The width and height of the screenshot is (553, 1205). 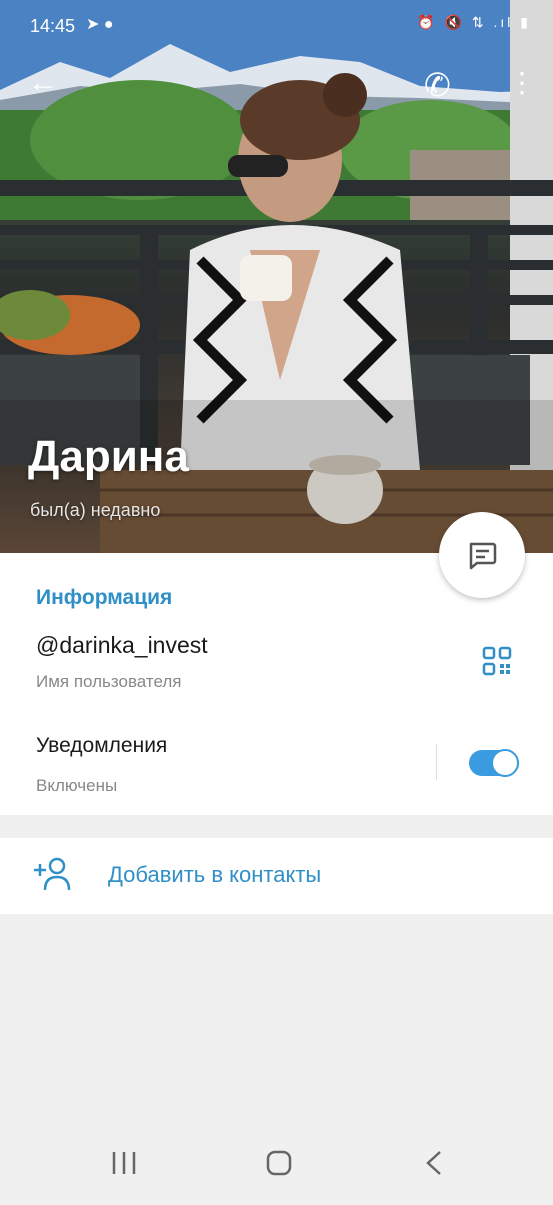 I want to click on call-icon: ✆, so click(x=437, y=85).